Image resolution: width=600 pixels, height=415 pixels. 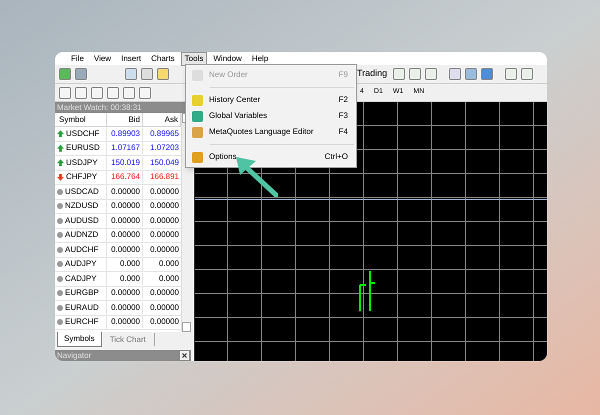 What do you see at coordinates (82, 192) in the screenshot?
I see `symbol-cell: USDCAD` at bounding box center [82, 192].